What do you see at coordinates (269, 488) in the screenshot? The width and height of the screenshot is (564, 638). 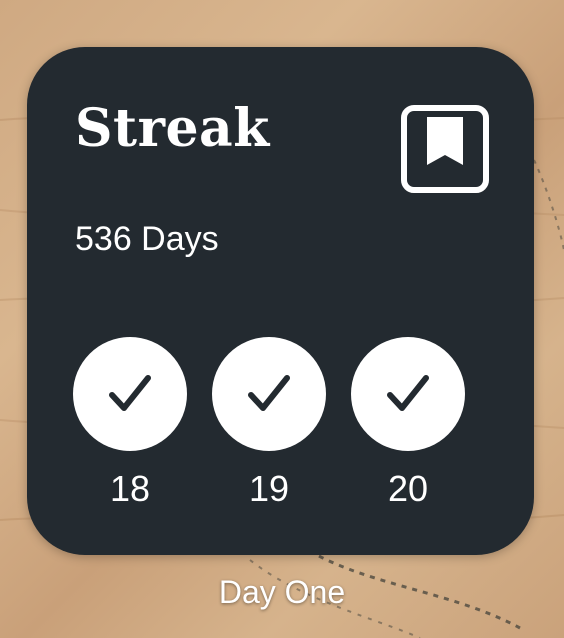 I see `day-label: 19` at bounding box center [269, 488].